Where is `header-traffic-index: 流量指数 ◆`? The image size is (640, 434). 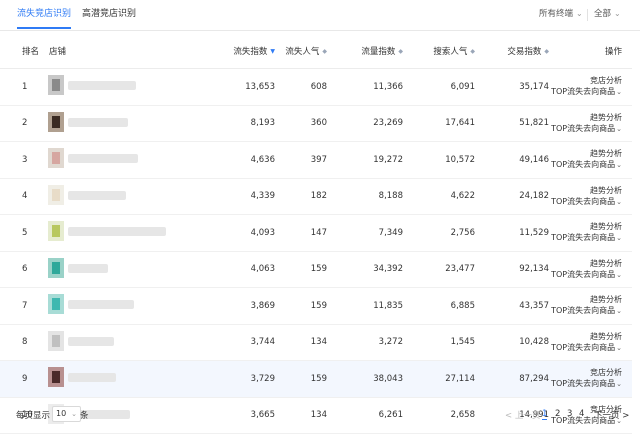
header-traffic-index: 流量指数 ◆ is located at coordinates (366, 51).